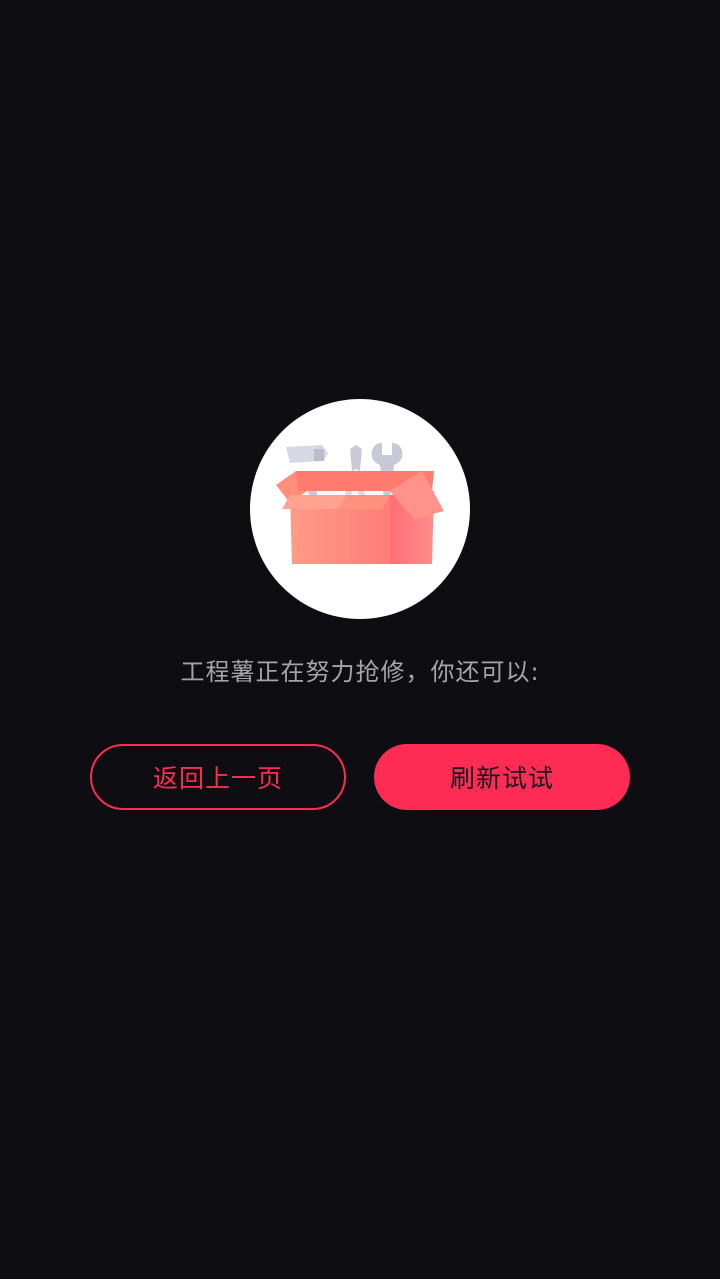  I want to click on refresh-button-label: 刷新试试, so click(501, 778).